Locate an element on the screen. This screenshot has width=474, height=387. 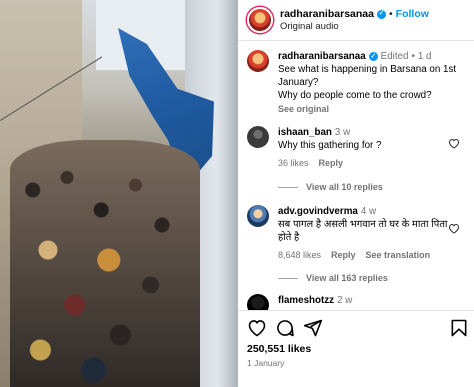
comment-meta-row: flameshotzz 2 w is located at coordinates (366, 300).